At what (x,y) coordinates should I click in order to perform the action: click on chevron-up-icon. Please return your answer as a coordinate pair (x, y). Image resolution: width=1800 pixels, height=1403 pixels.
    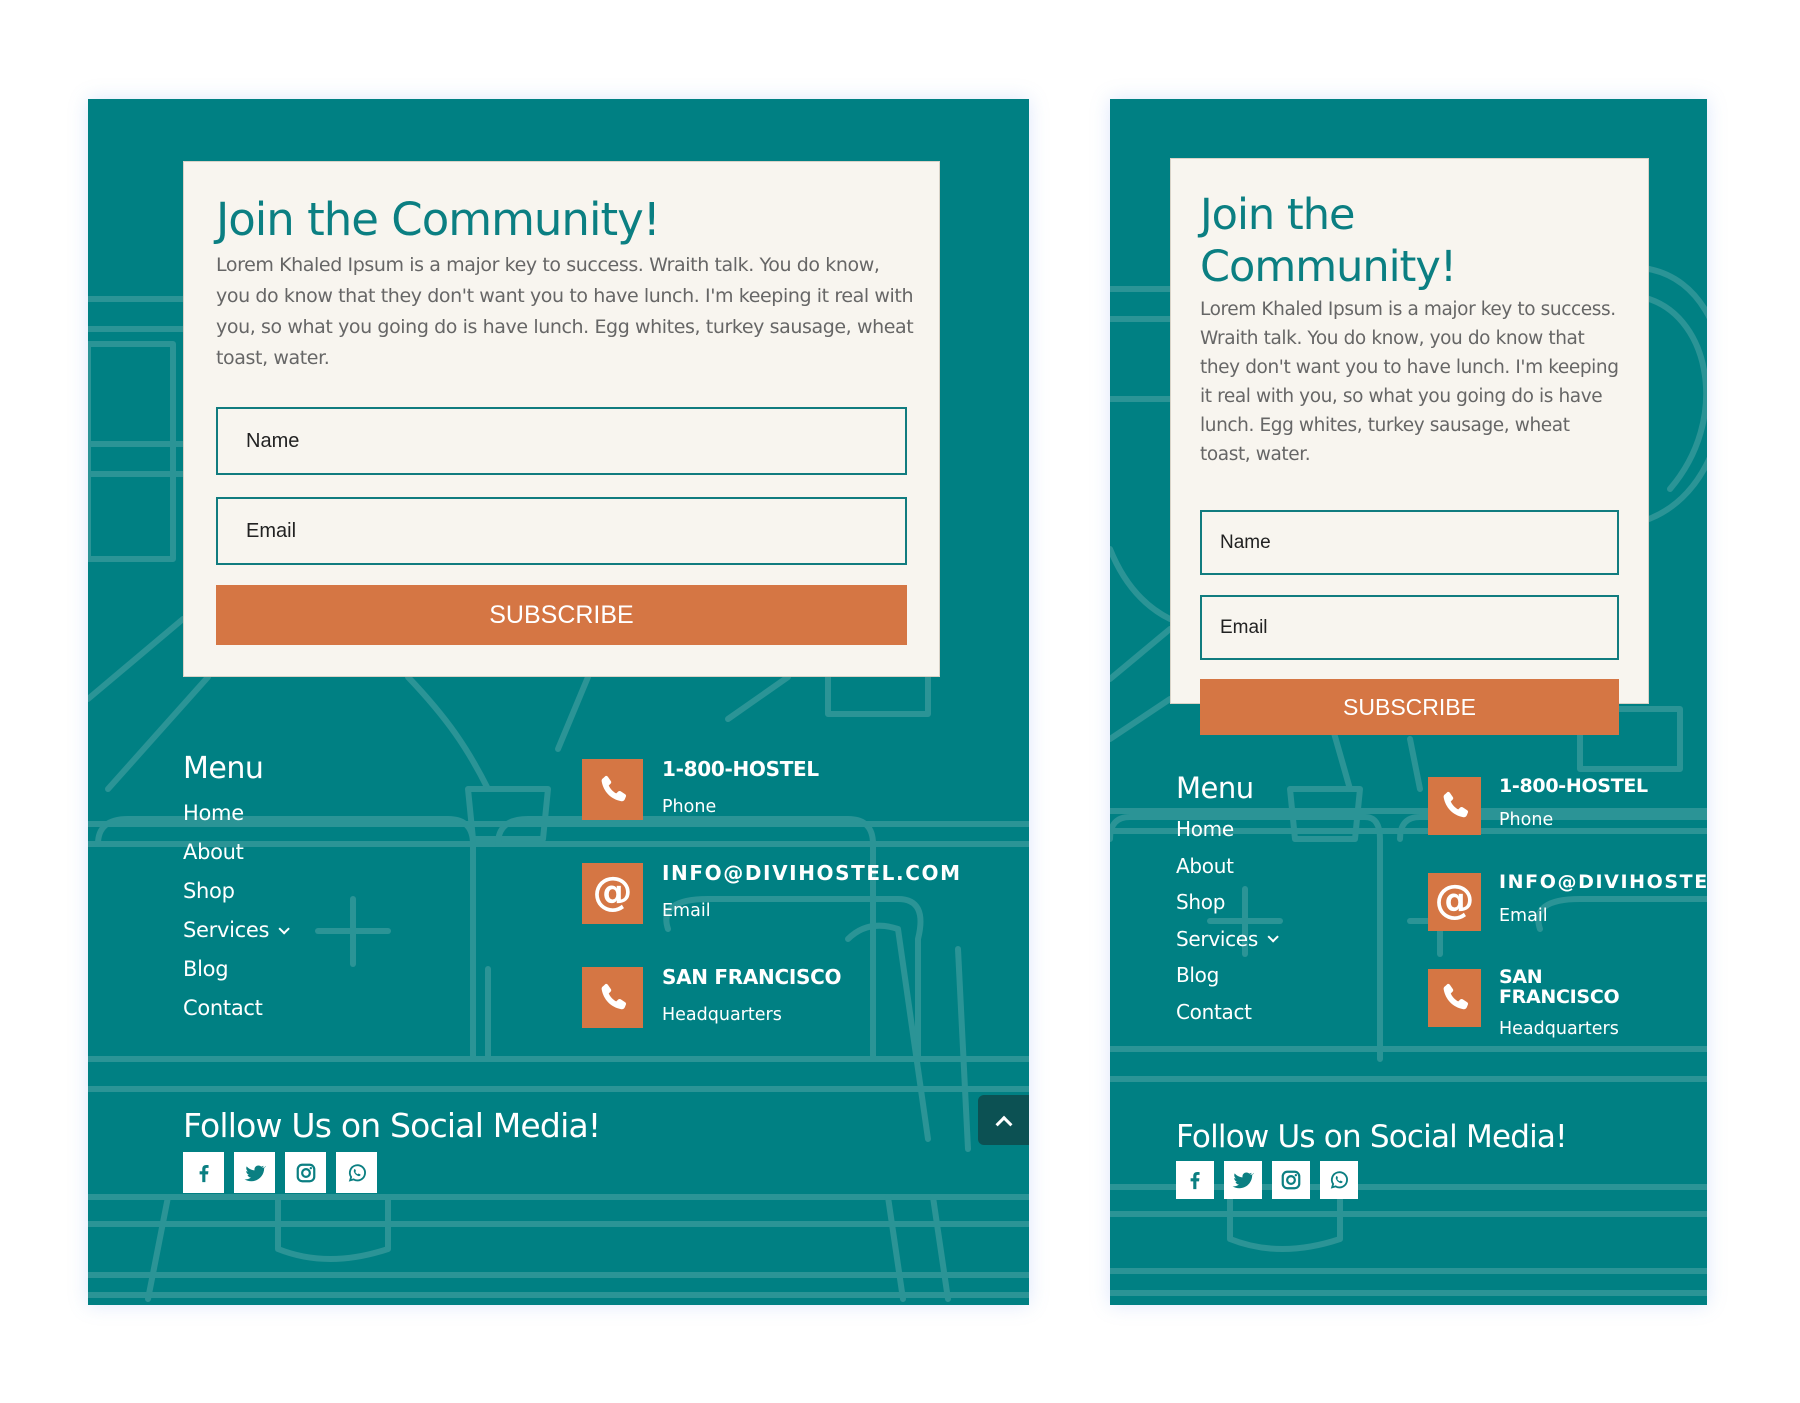
    Looking at the image, I should click on (1003, 1124).